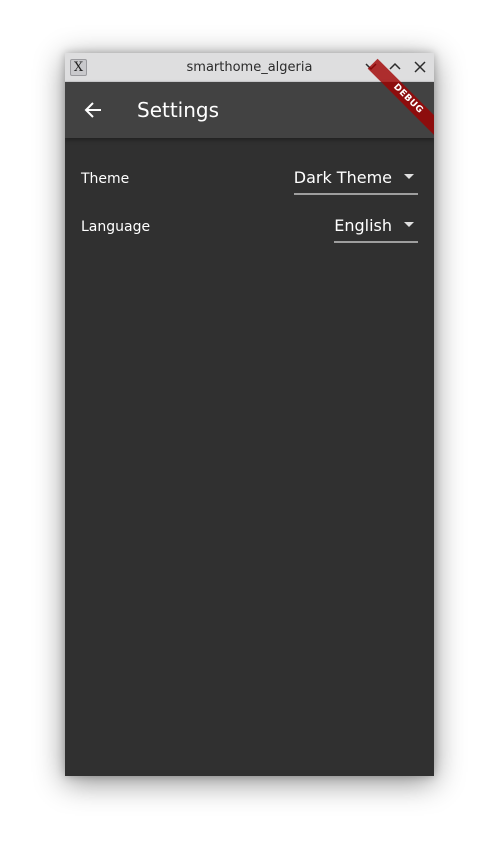  I want to click on language-dropdown: English, so click(376, 227).